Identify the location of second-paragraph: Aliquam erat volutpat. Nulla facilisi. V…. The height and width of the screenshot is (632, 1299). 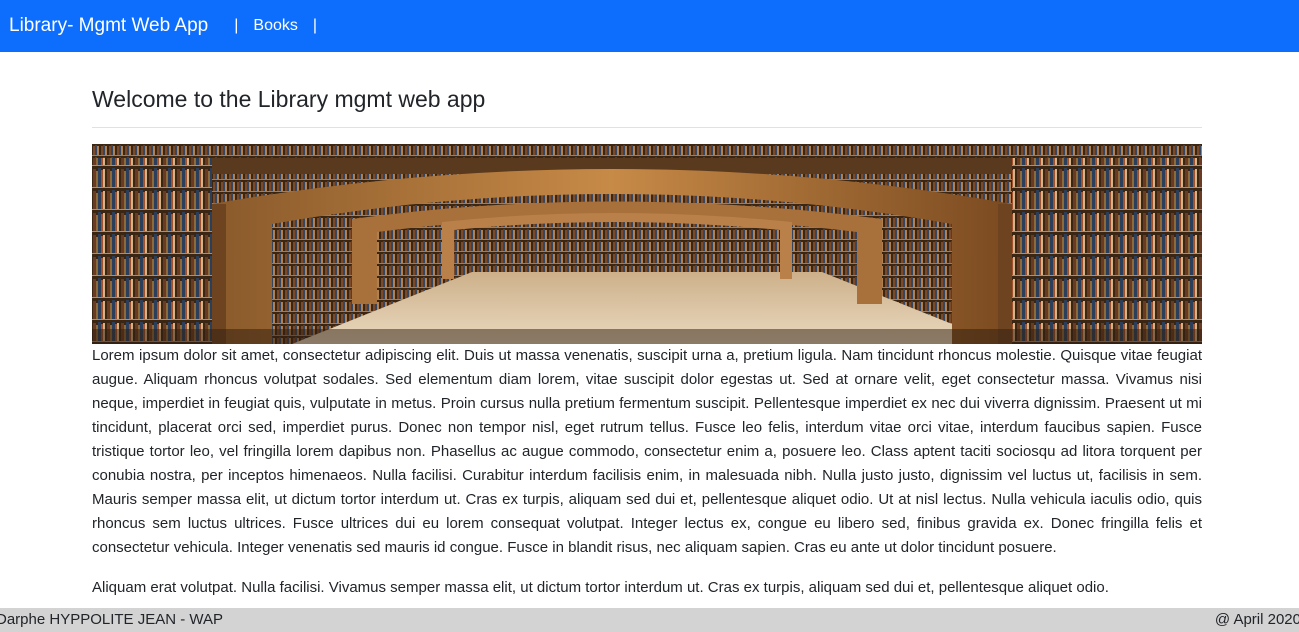
(600, 587).